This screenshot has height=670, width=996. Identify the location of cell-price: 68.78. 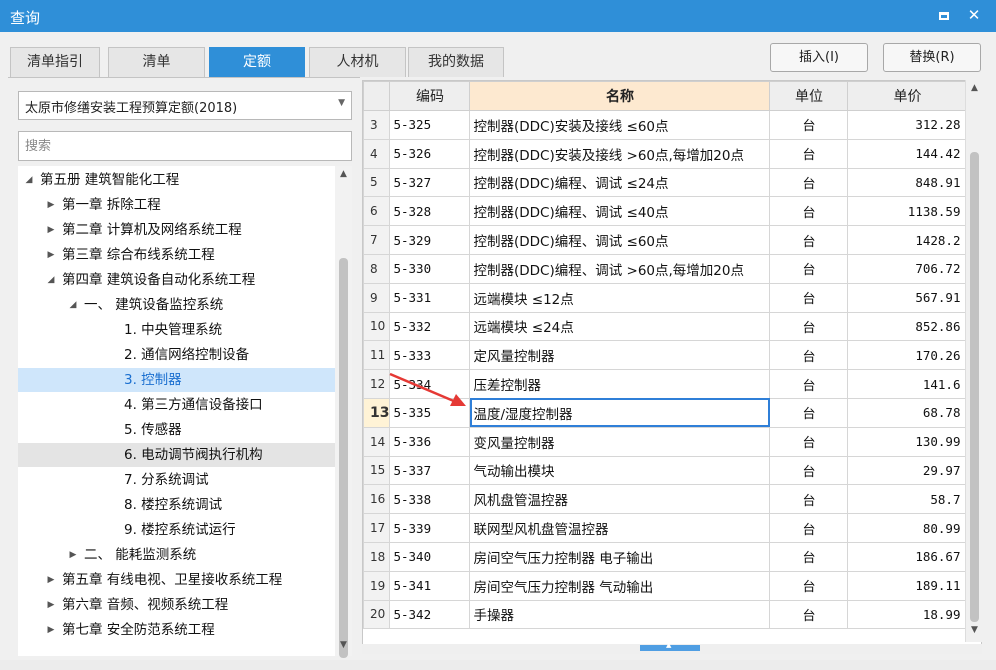
(907, 412).